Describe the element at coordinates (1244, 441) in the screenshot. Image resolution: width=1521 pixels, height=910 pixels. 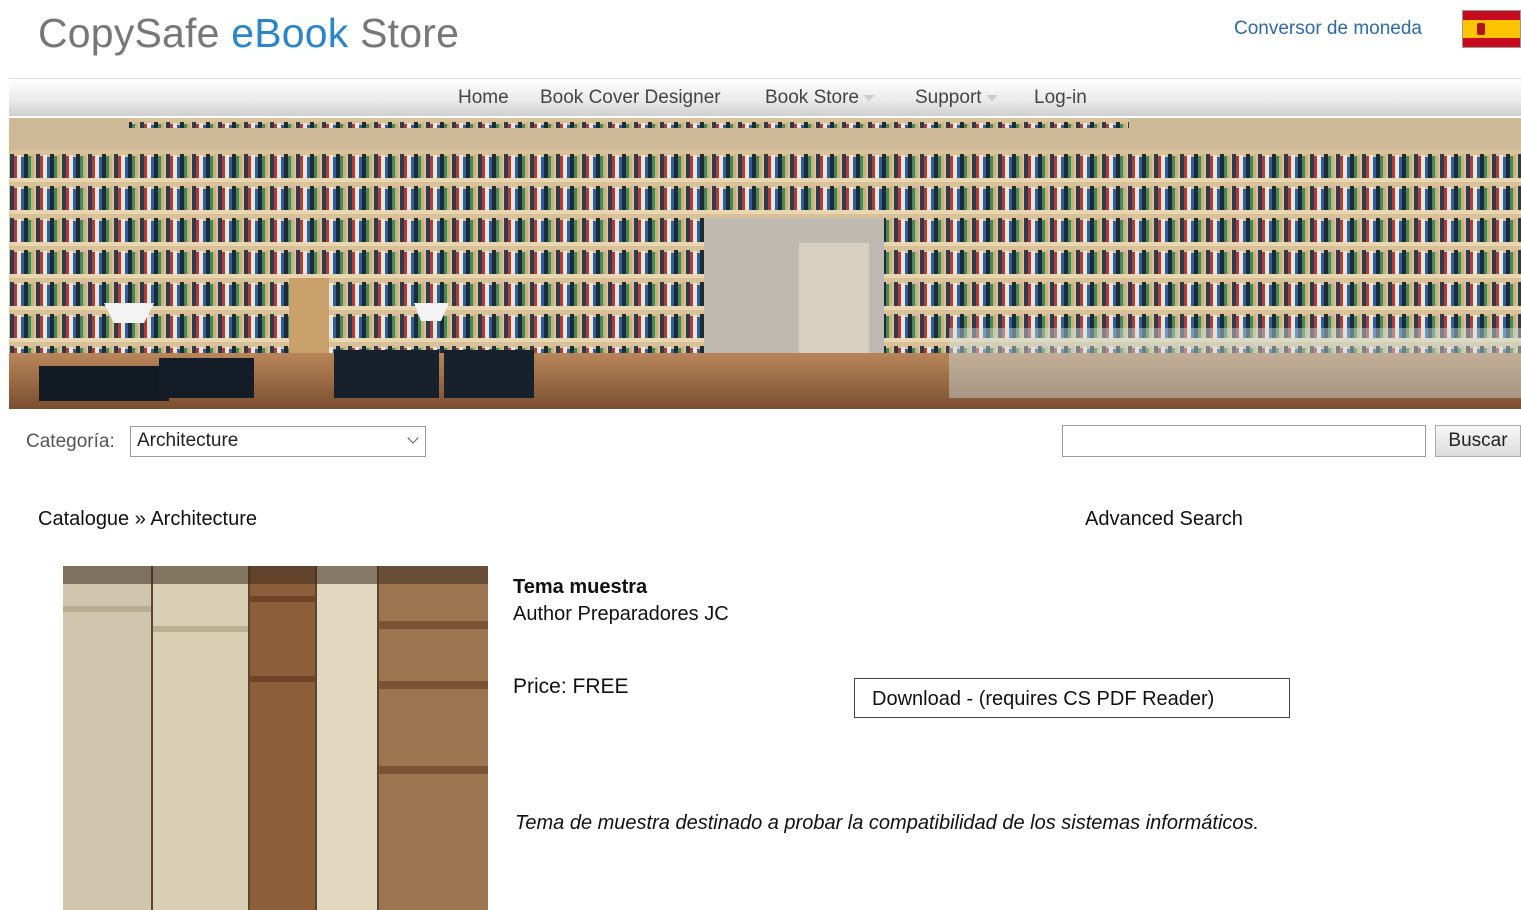
I see `search-input` at that location.